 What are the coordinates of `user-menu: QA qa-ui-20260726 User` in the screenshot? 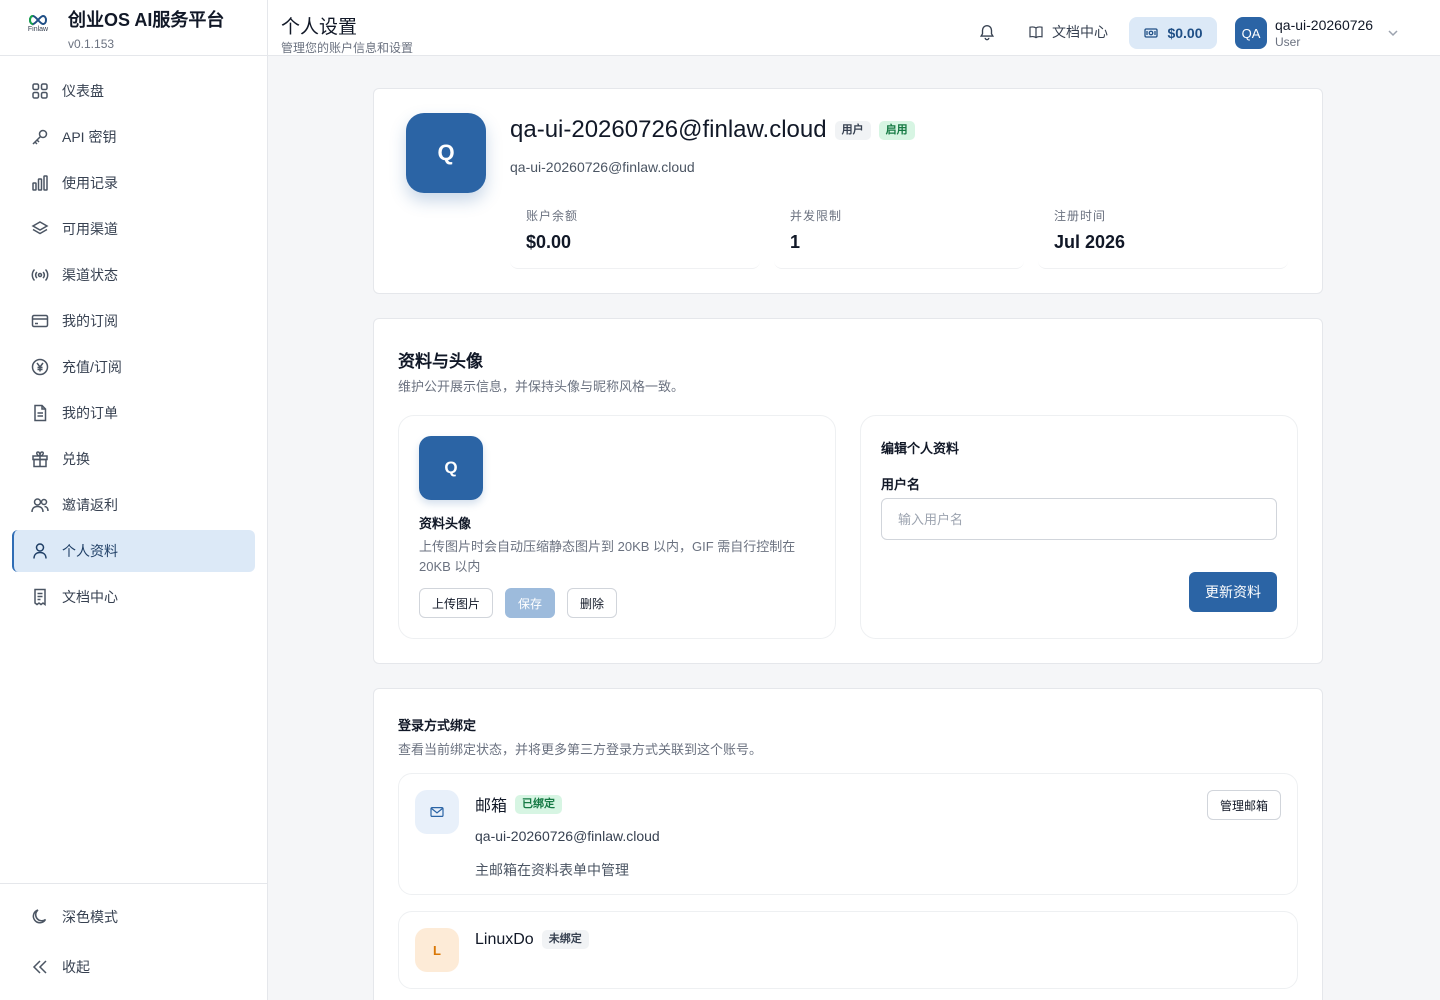 It's located at (1317, 33).